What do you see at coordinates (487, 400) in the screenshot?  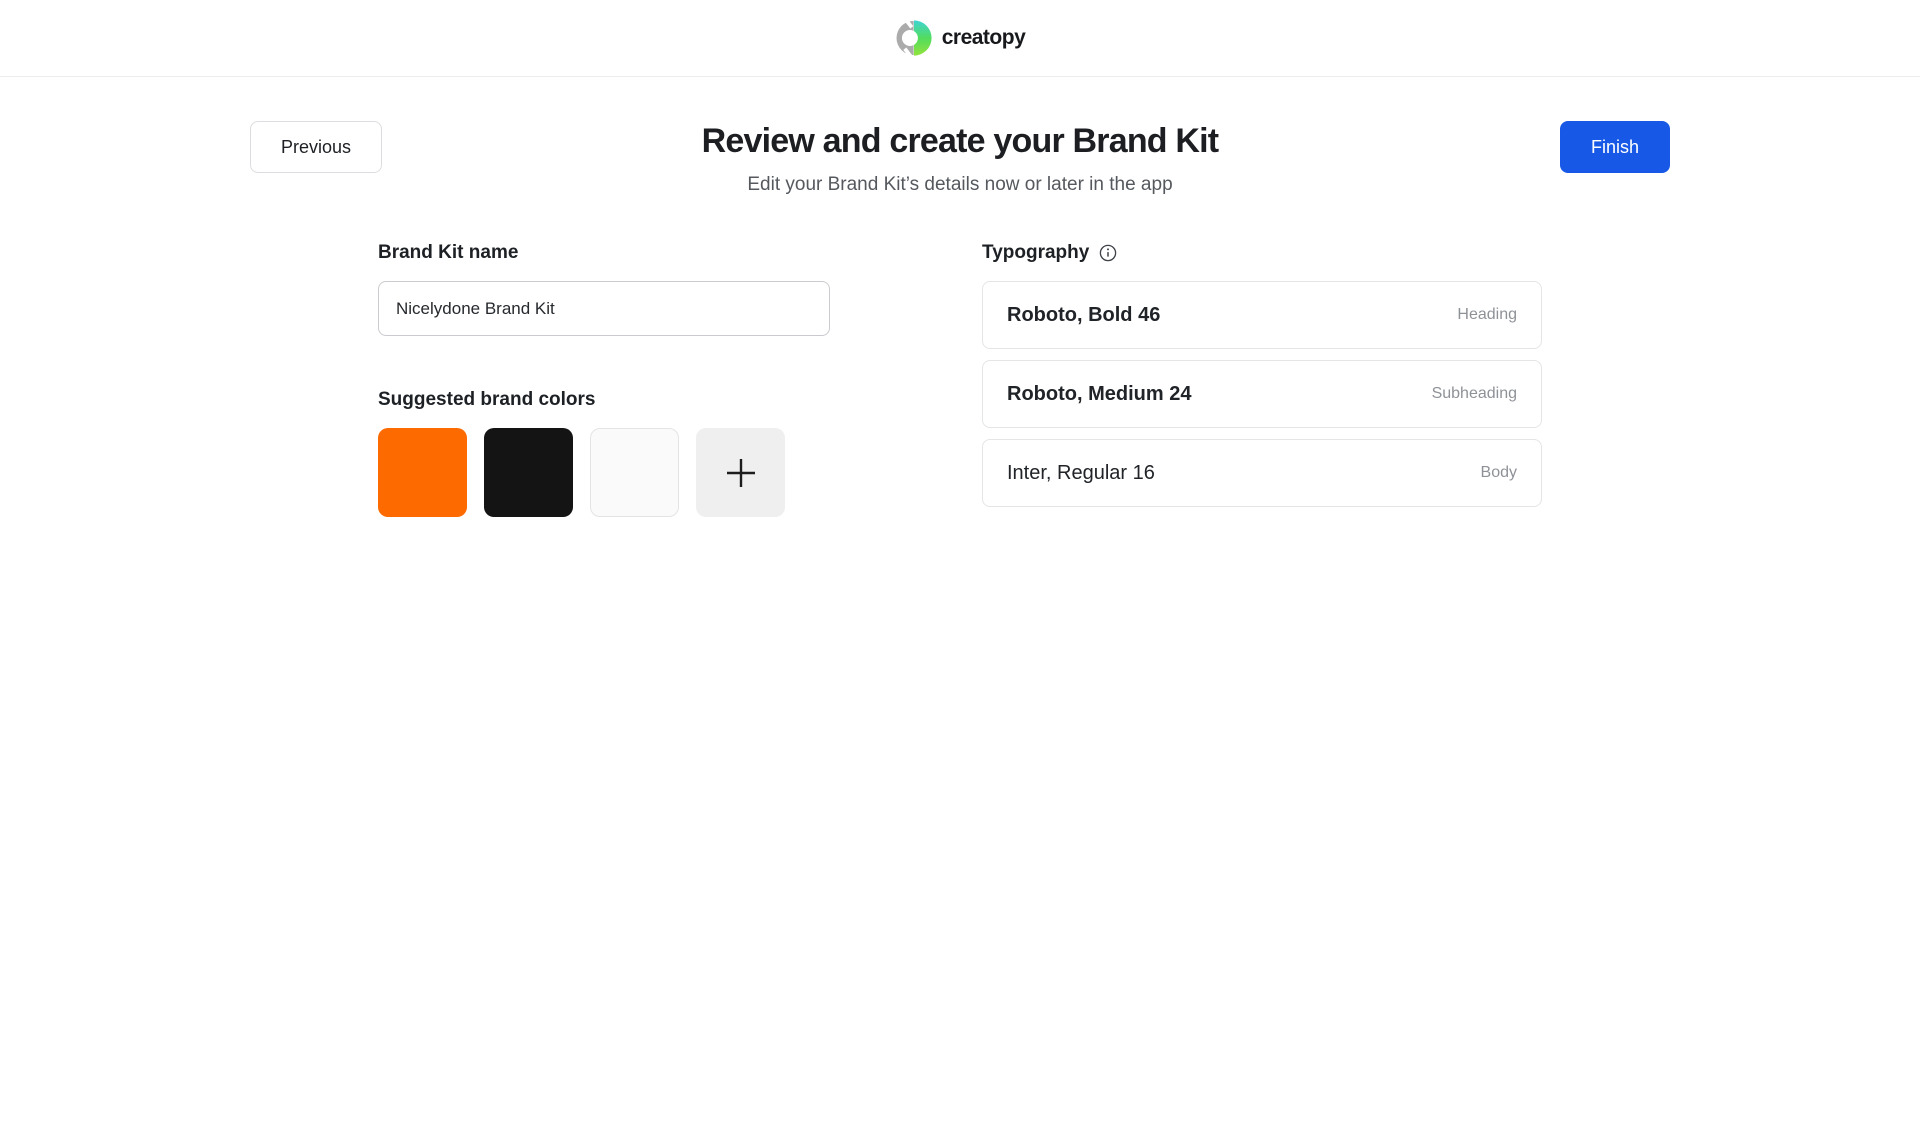 I see `suggested-colors-label: Suggested brand colors` at bounding box center [487, 400].